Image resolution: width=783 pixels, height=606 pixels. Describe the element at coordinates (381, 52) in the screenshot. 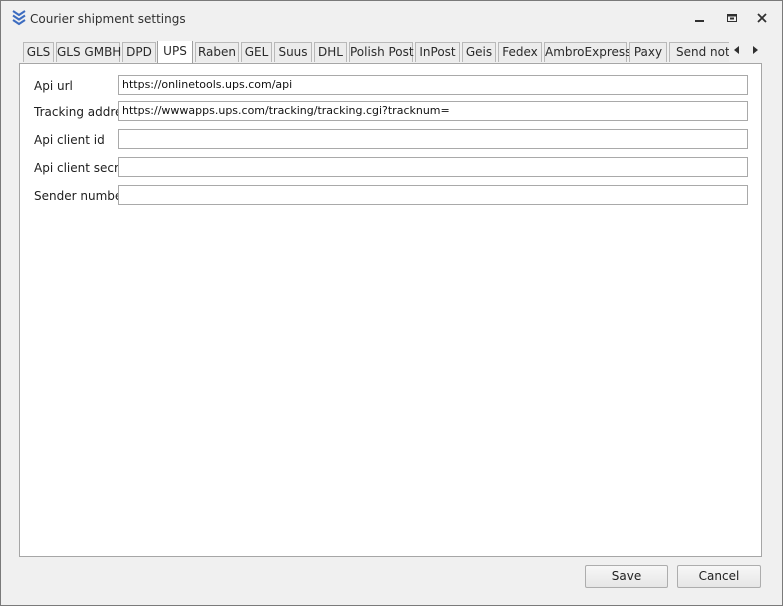

I see `tab-polish-post: Polish Post` at that location.